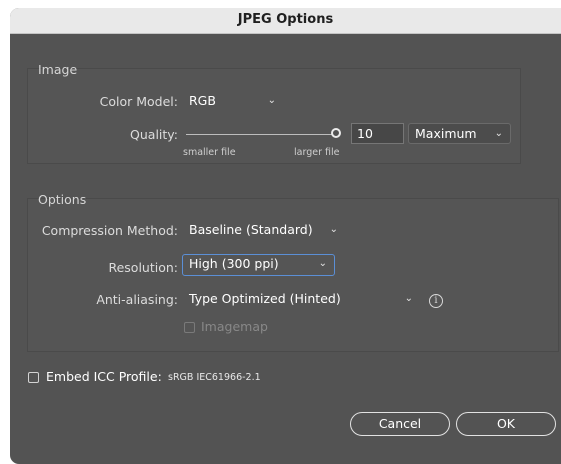 Image resolution: width=561 pixels, height=464 pixels. Describe the element at coordinates (377, 133) in the screenshot. I see `quality-value-input: 10` at that location.